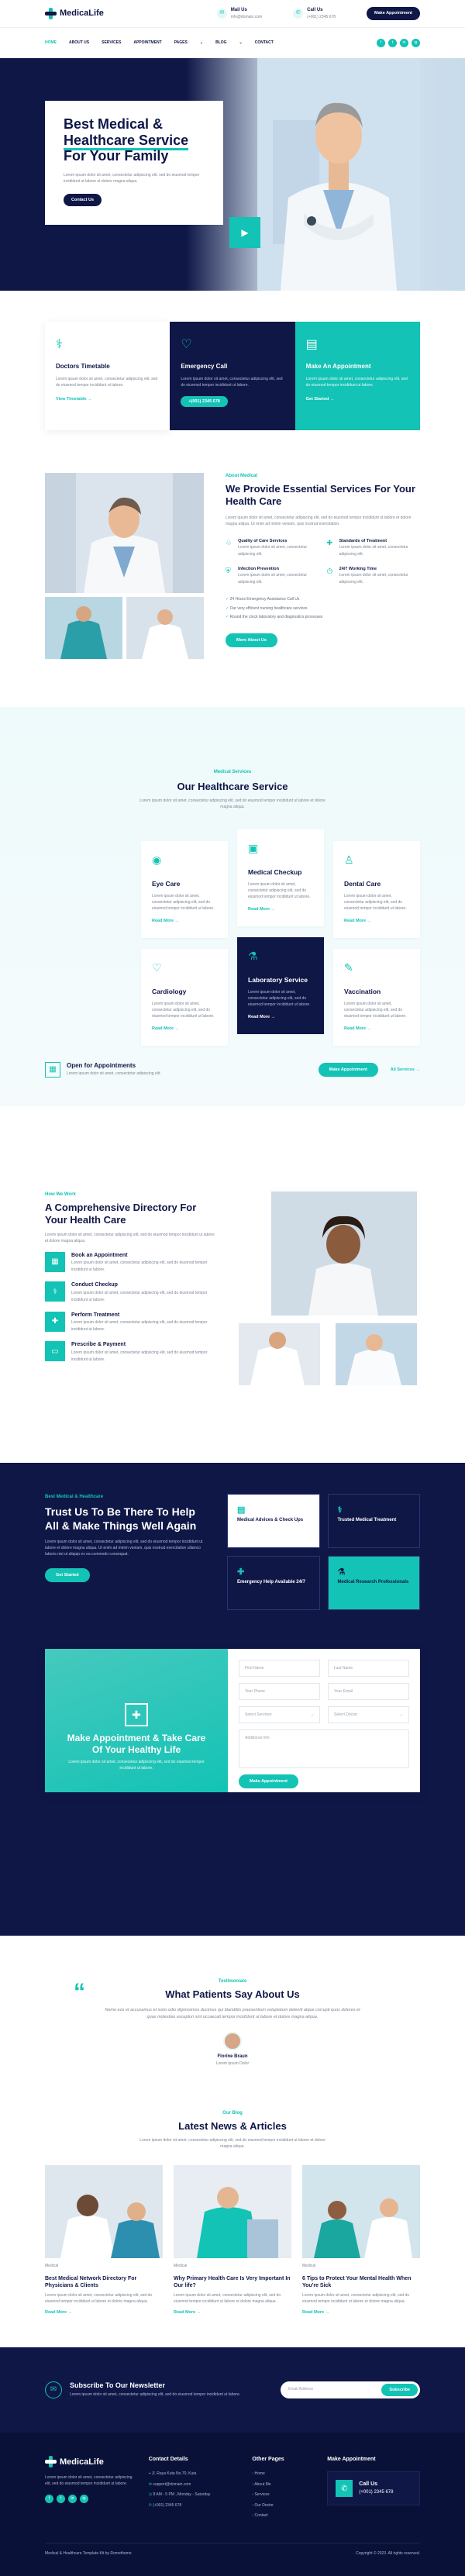 The image size is (465, 2576). I want to click on logo: MedicaLife, so click(74, 13).